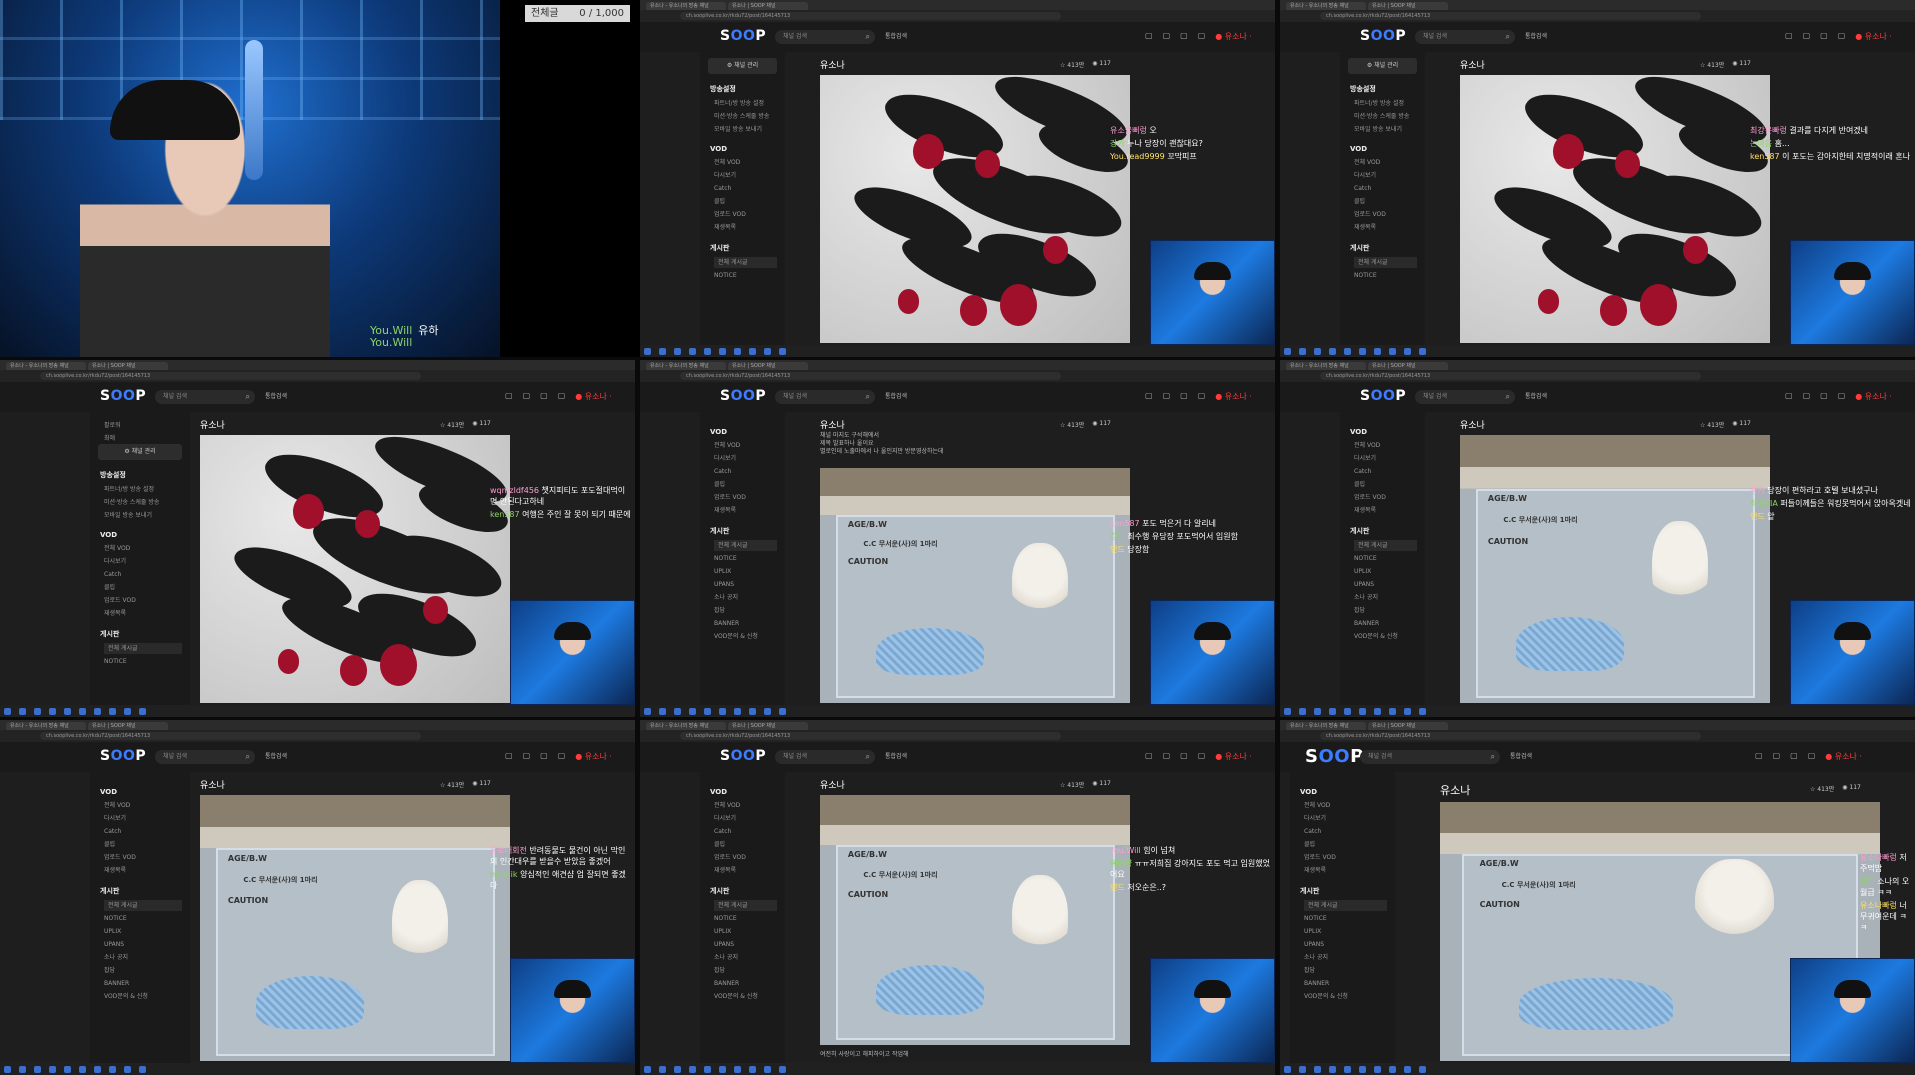  Describe the element at coordinates (147, 661) in the screenshot. I see `sidebar-item: NOTICE` at that location.